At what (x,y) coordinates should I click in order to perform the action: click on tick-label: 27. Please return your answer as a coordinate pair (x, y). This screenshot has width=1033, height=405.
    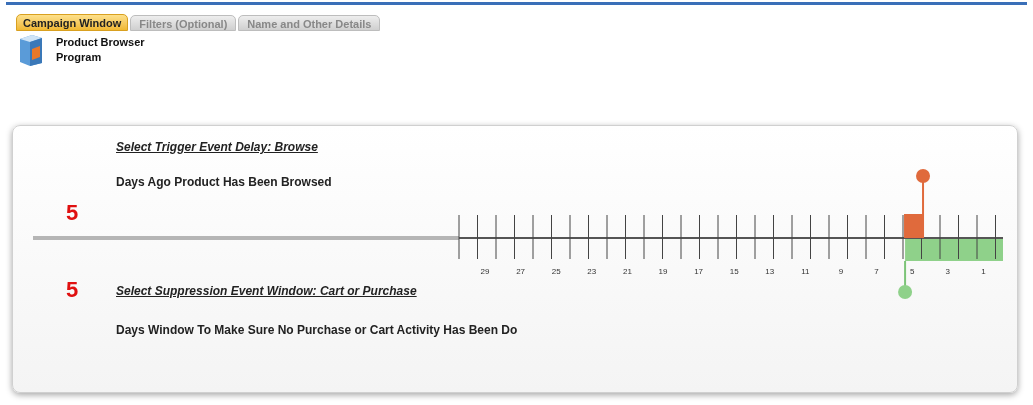
    Looking at the image, I should click on (521, 271).